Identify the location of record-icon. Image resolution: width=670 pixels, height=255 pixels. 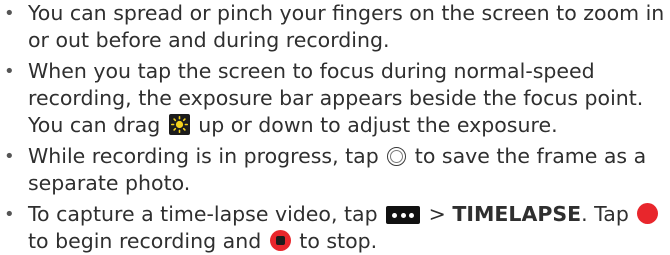
(648, 213).